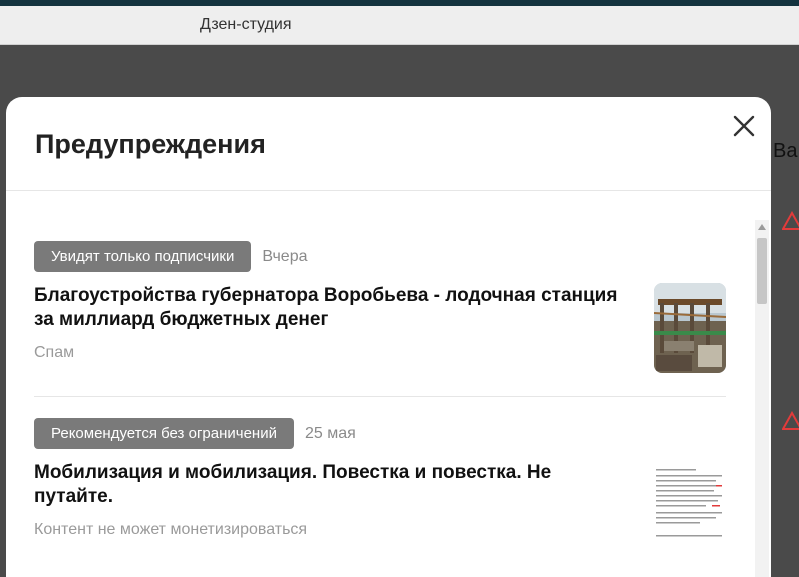  Describe the element at coordinates (171, 529) in the screenshot. I see `item-reason: Контент не может монетизироваться` at that location.